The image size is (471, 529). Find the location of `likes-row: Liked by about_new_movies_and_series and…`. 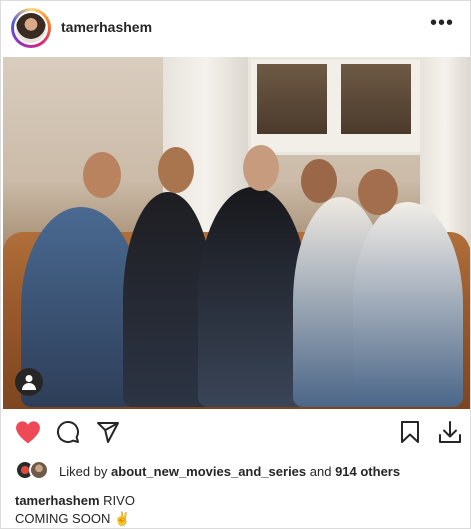

likes-row: Liked by about_new_movies_and_series and… is located at coordinates (235, 471).